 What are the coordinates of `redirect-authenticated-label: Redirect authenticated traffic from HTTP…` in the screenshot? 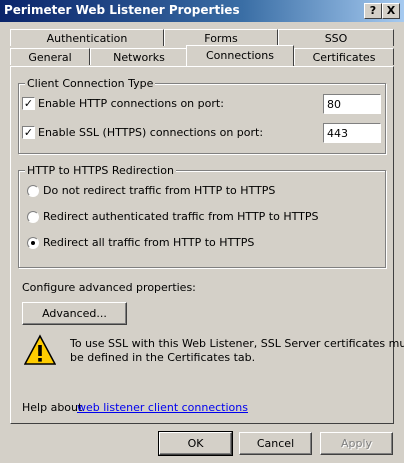 It's located at (181, 216).